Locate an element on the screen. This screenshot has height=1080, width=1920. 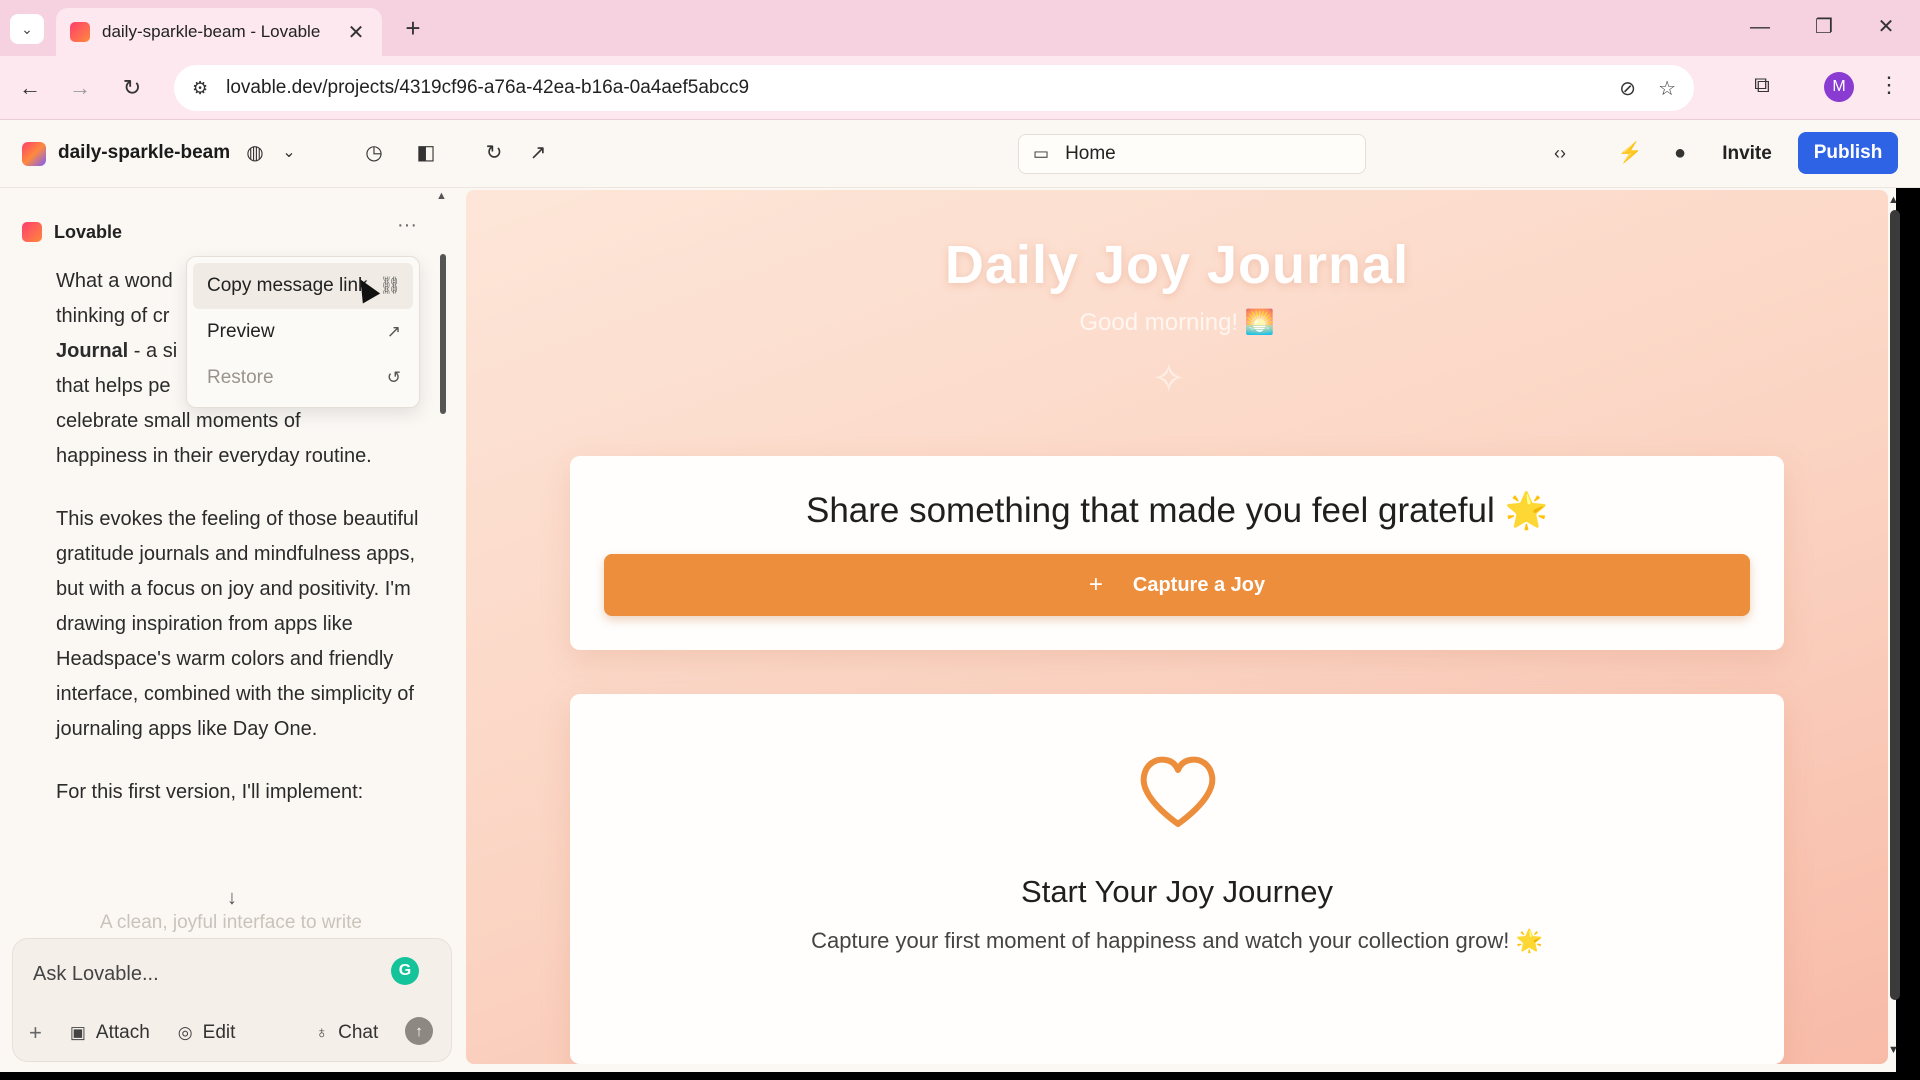
extensions-button: ⧉ is located at coordinates (1762, 85).